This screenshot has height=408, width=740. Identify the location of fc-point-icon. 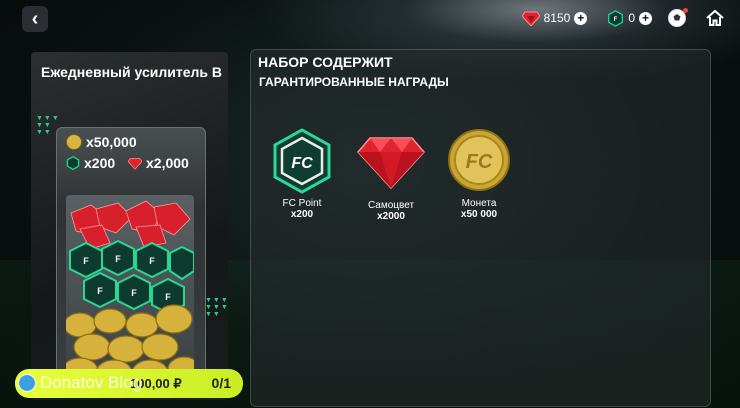
(73, 163).